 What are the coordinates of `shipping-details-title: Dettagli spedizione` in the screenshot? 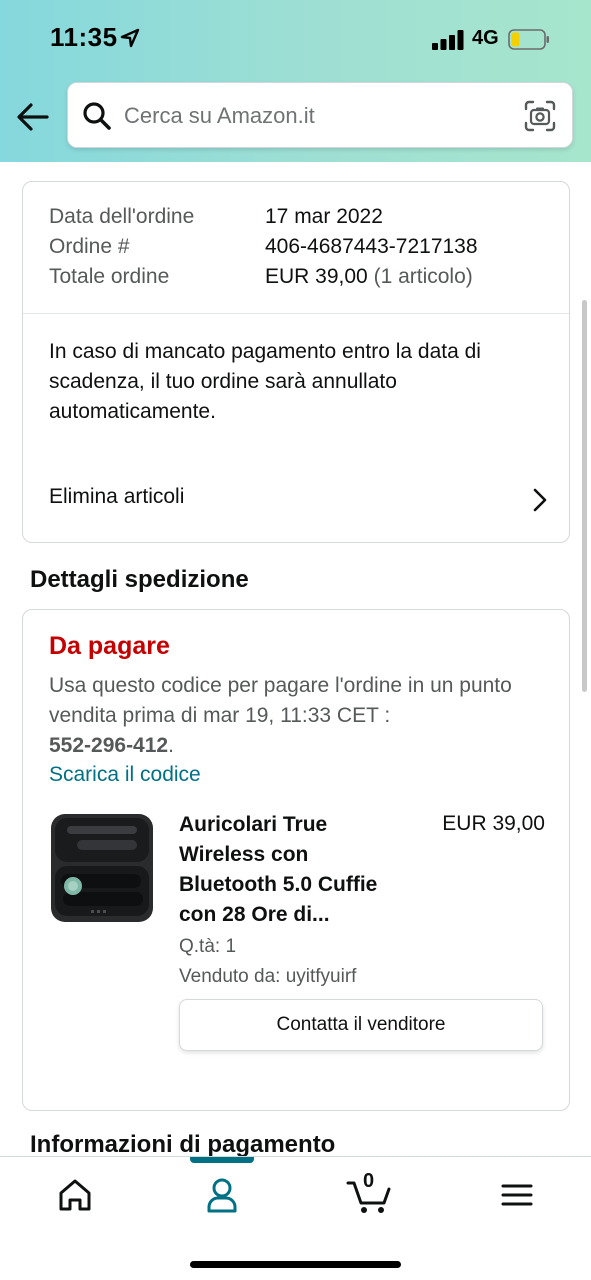 It's located at (139, 579).